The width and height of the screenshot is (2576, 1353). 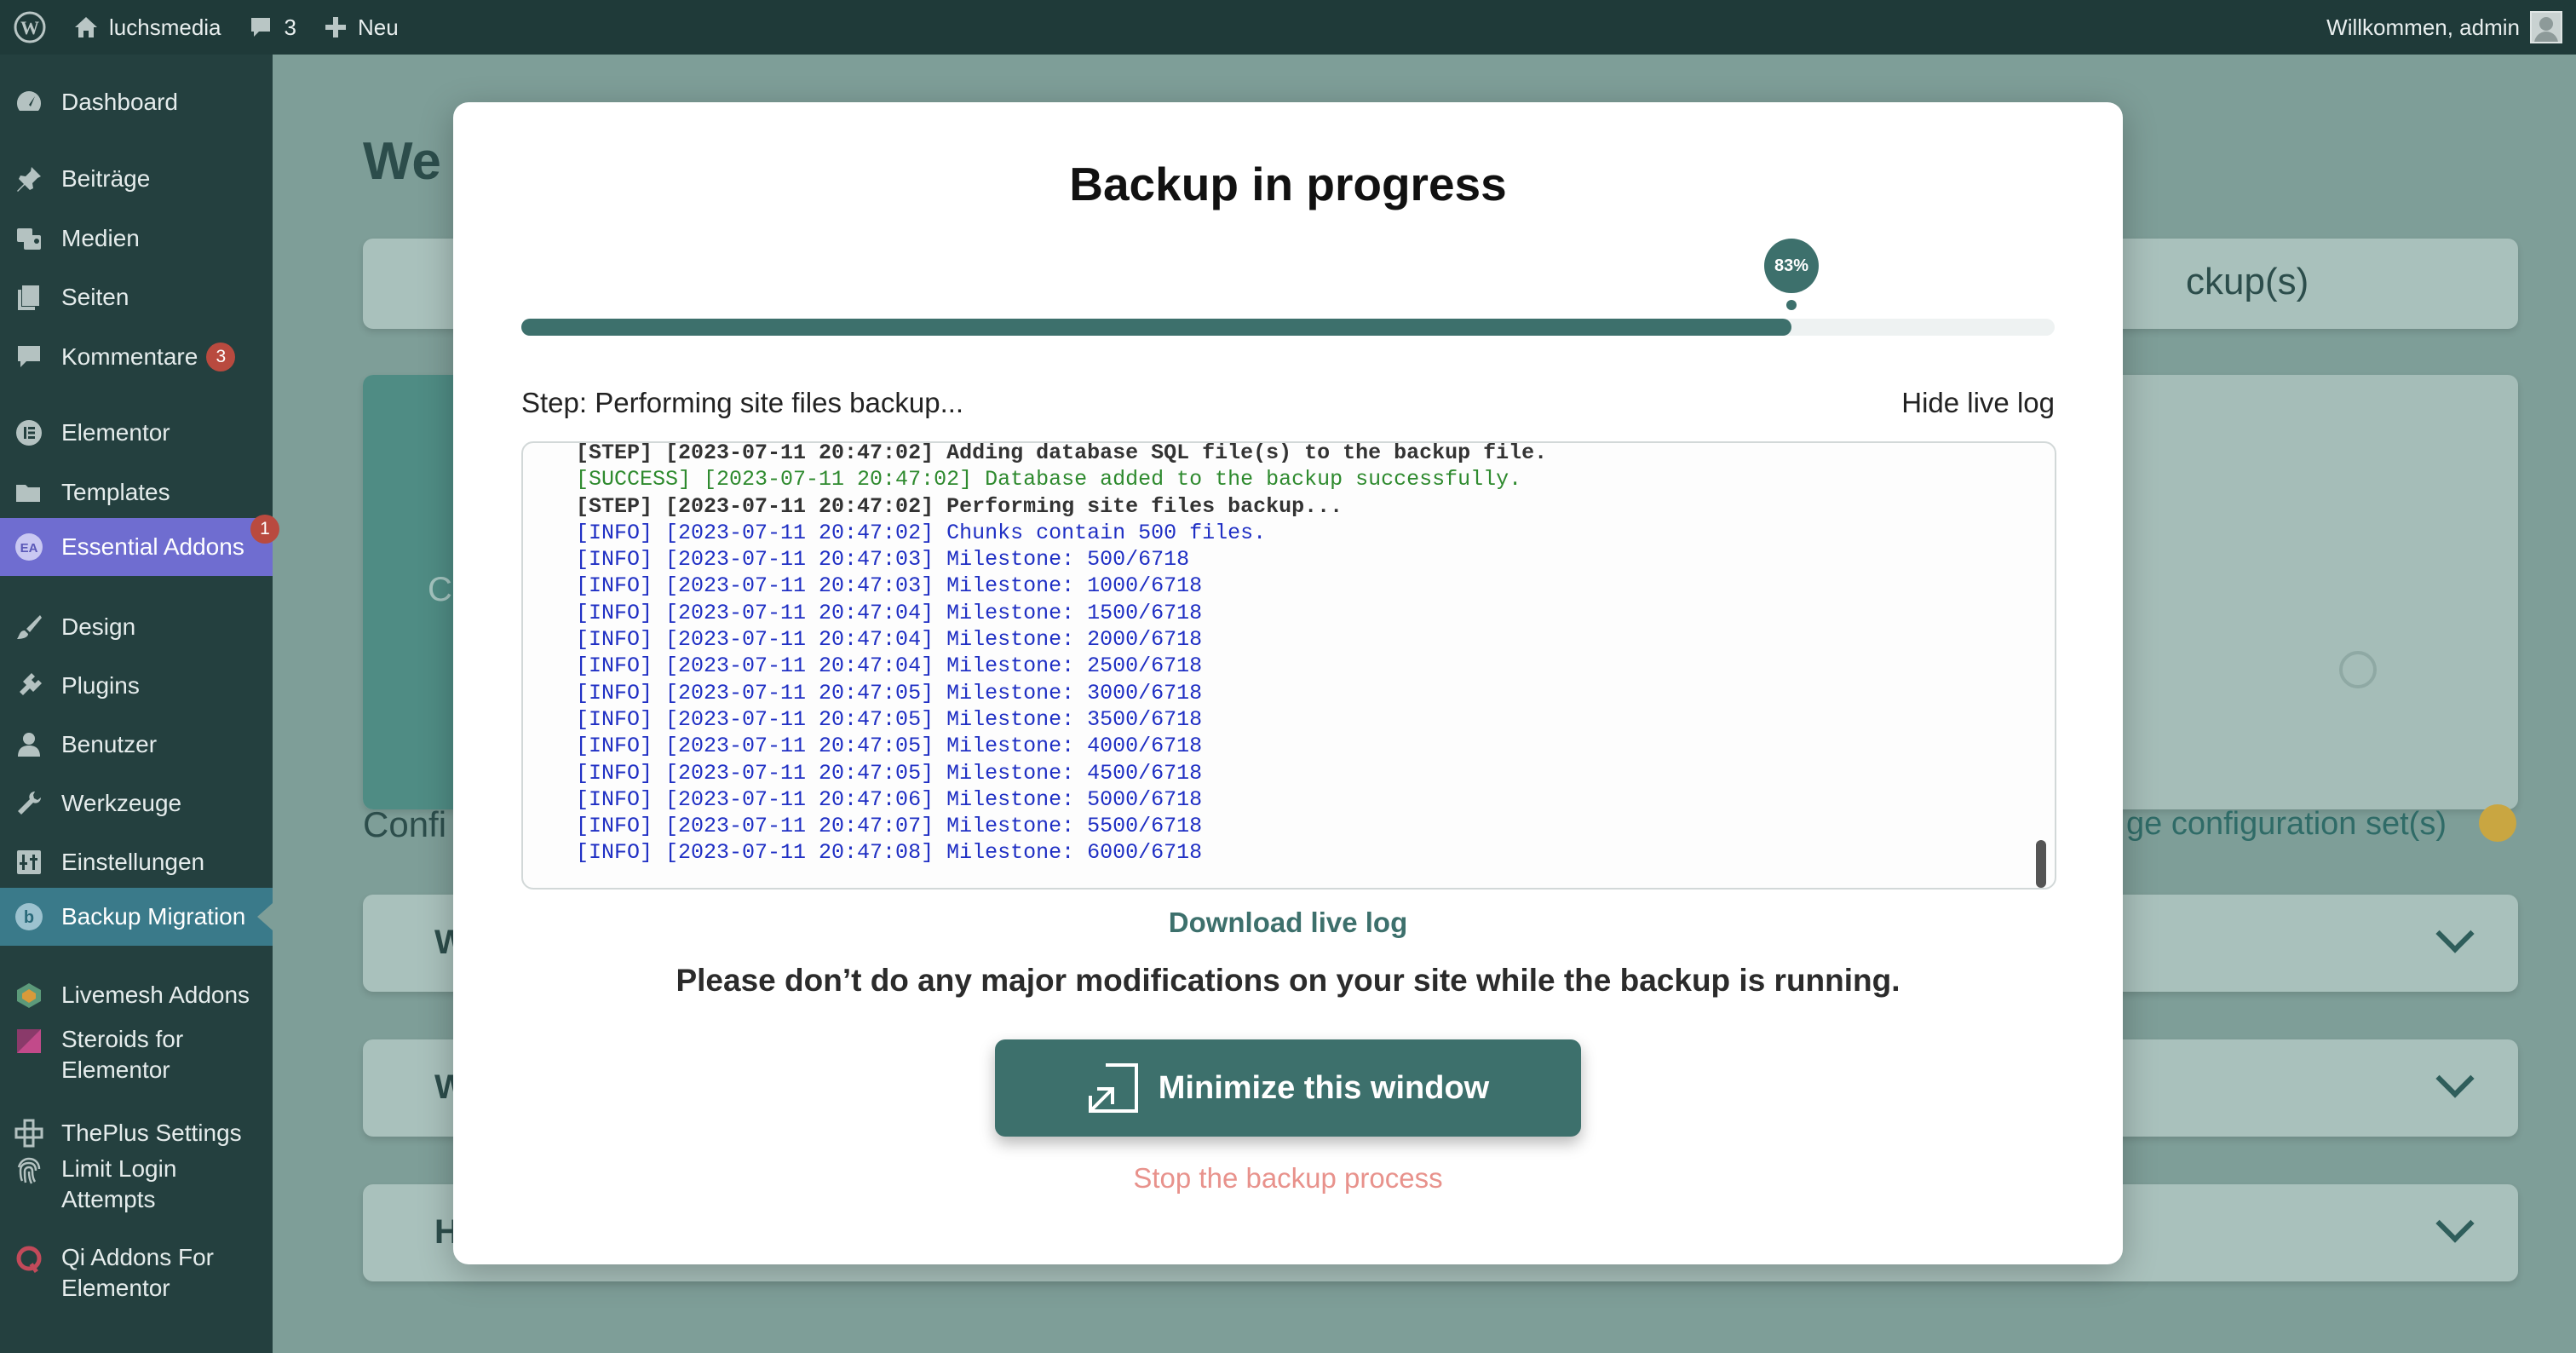 What do you see at coordinates (29, 1133) in the screenshot?
I see `theplus-icon` at bounding box center [29, 1133].